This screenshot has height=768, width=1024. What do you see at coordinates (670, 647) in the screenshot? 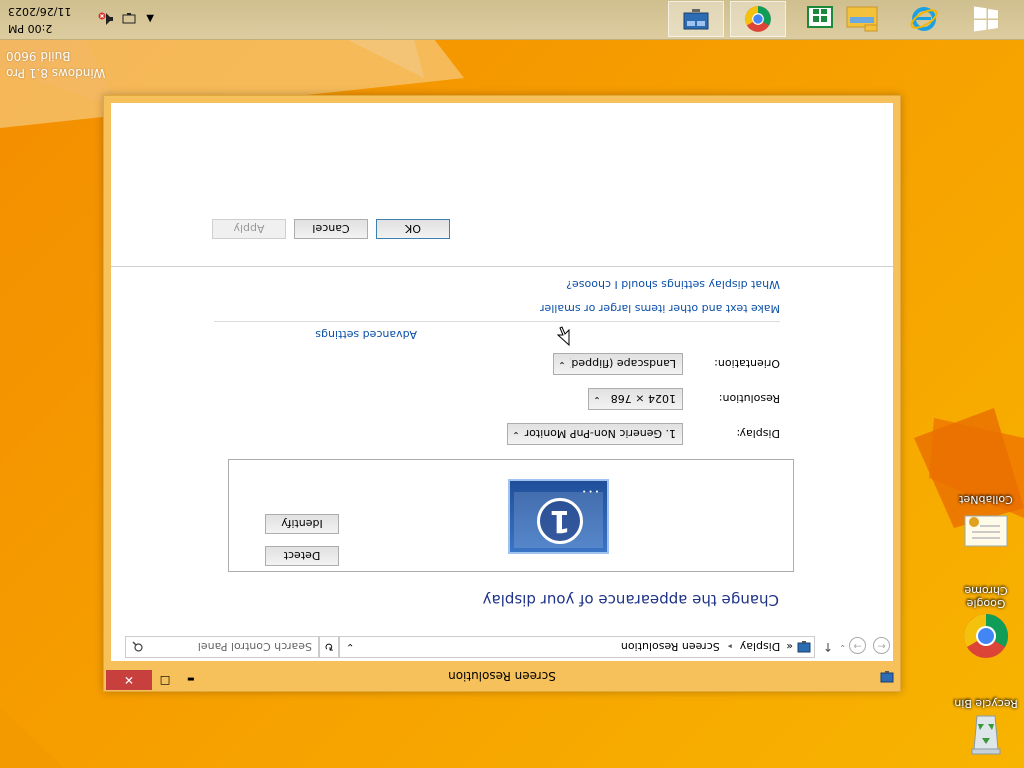
I see `breadcrumb-screen-resolution: Screen Resolution` at bounding box center [670, 647].